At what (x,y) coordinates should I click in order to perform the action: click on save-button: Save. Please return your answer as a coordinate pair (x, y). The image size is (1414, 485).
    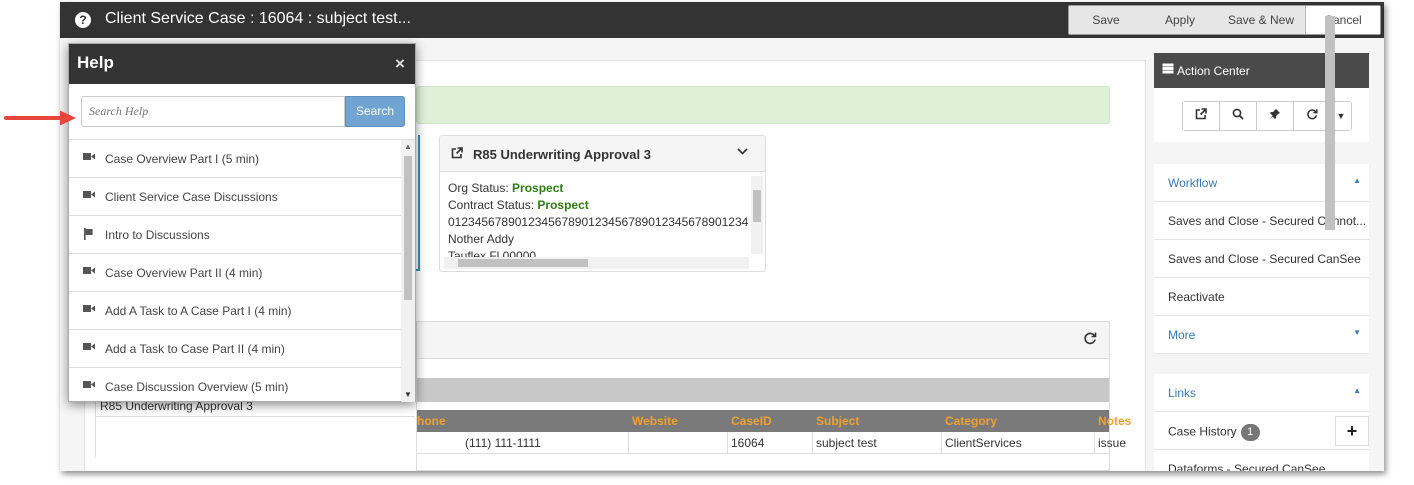
    Looking at the image, I should click on (1106, 20).